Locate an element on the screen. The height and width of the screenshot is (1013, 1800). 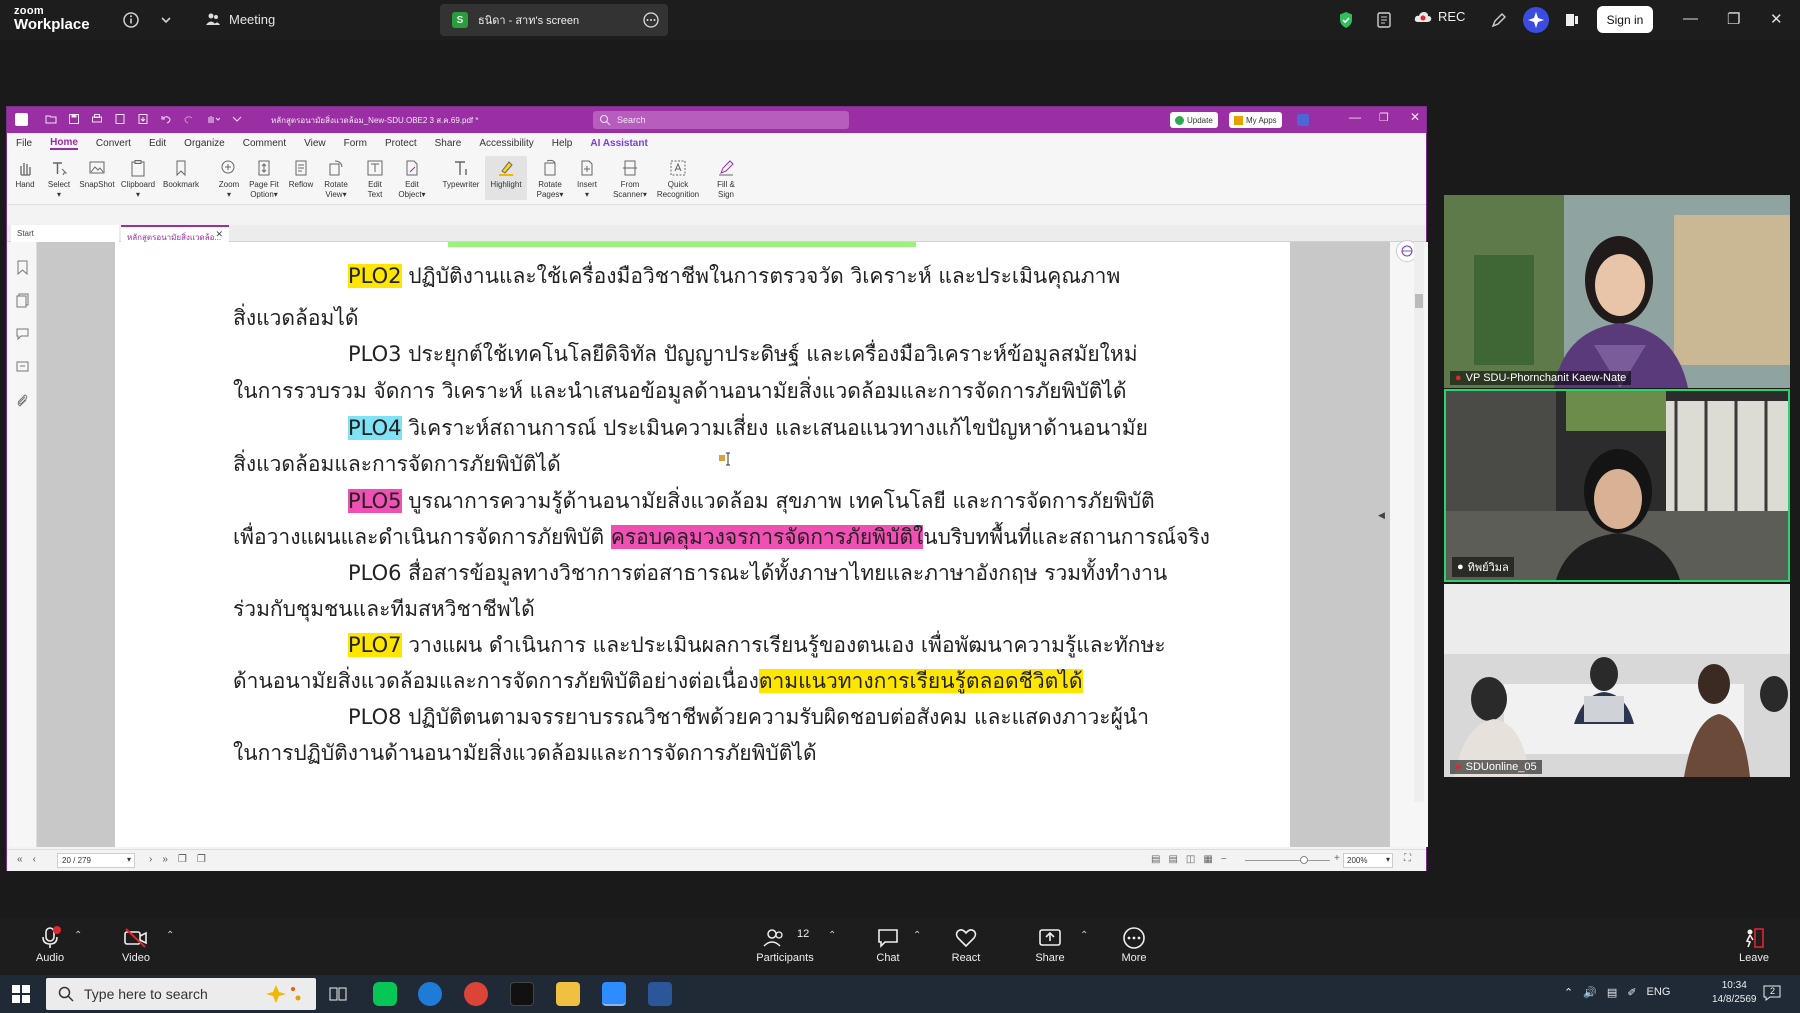
ribbon-reflow-tool: Reflow is located at coordinates (301, 174).